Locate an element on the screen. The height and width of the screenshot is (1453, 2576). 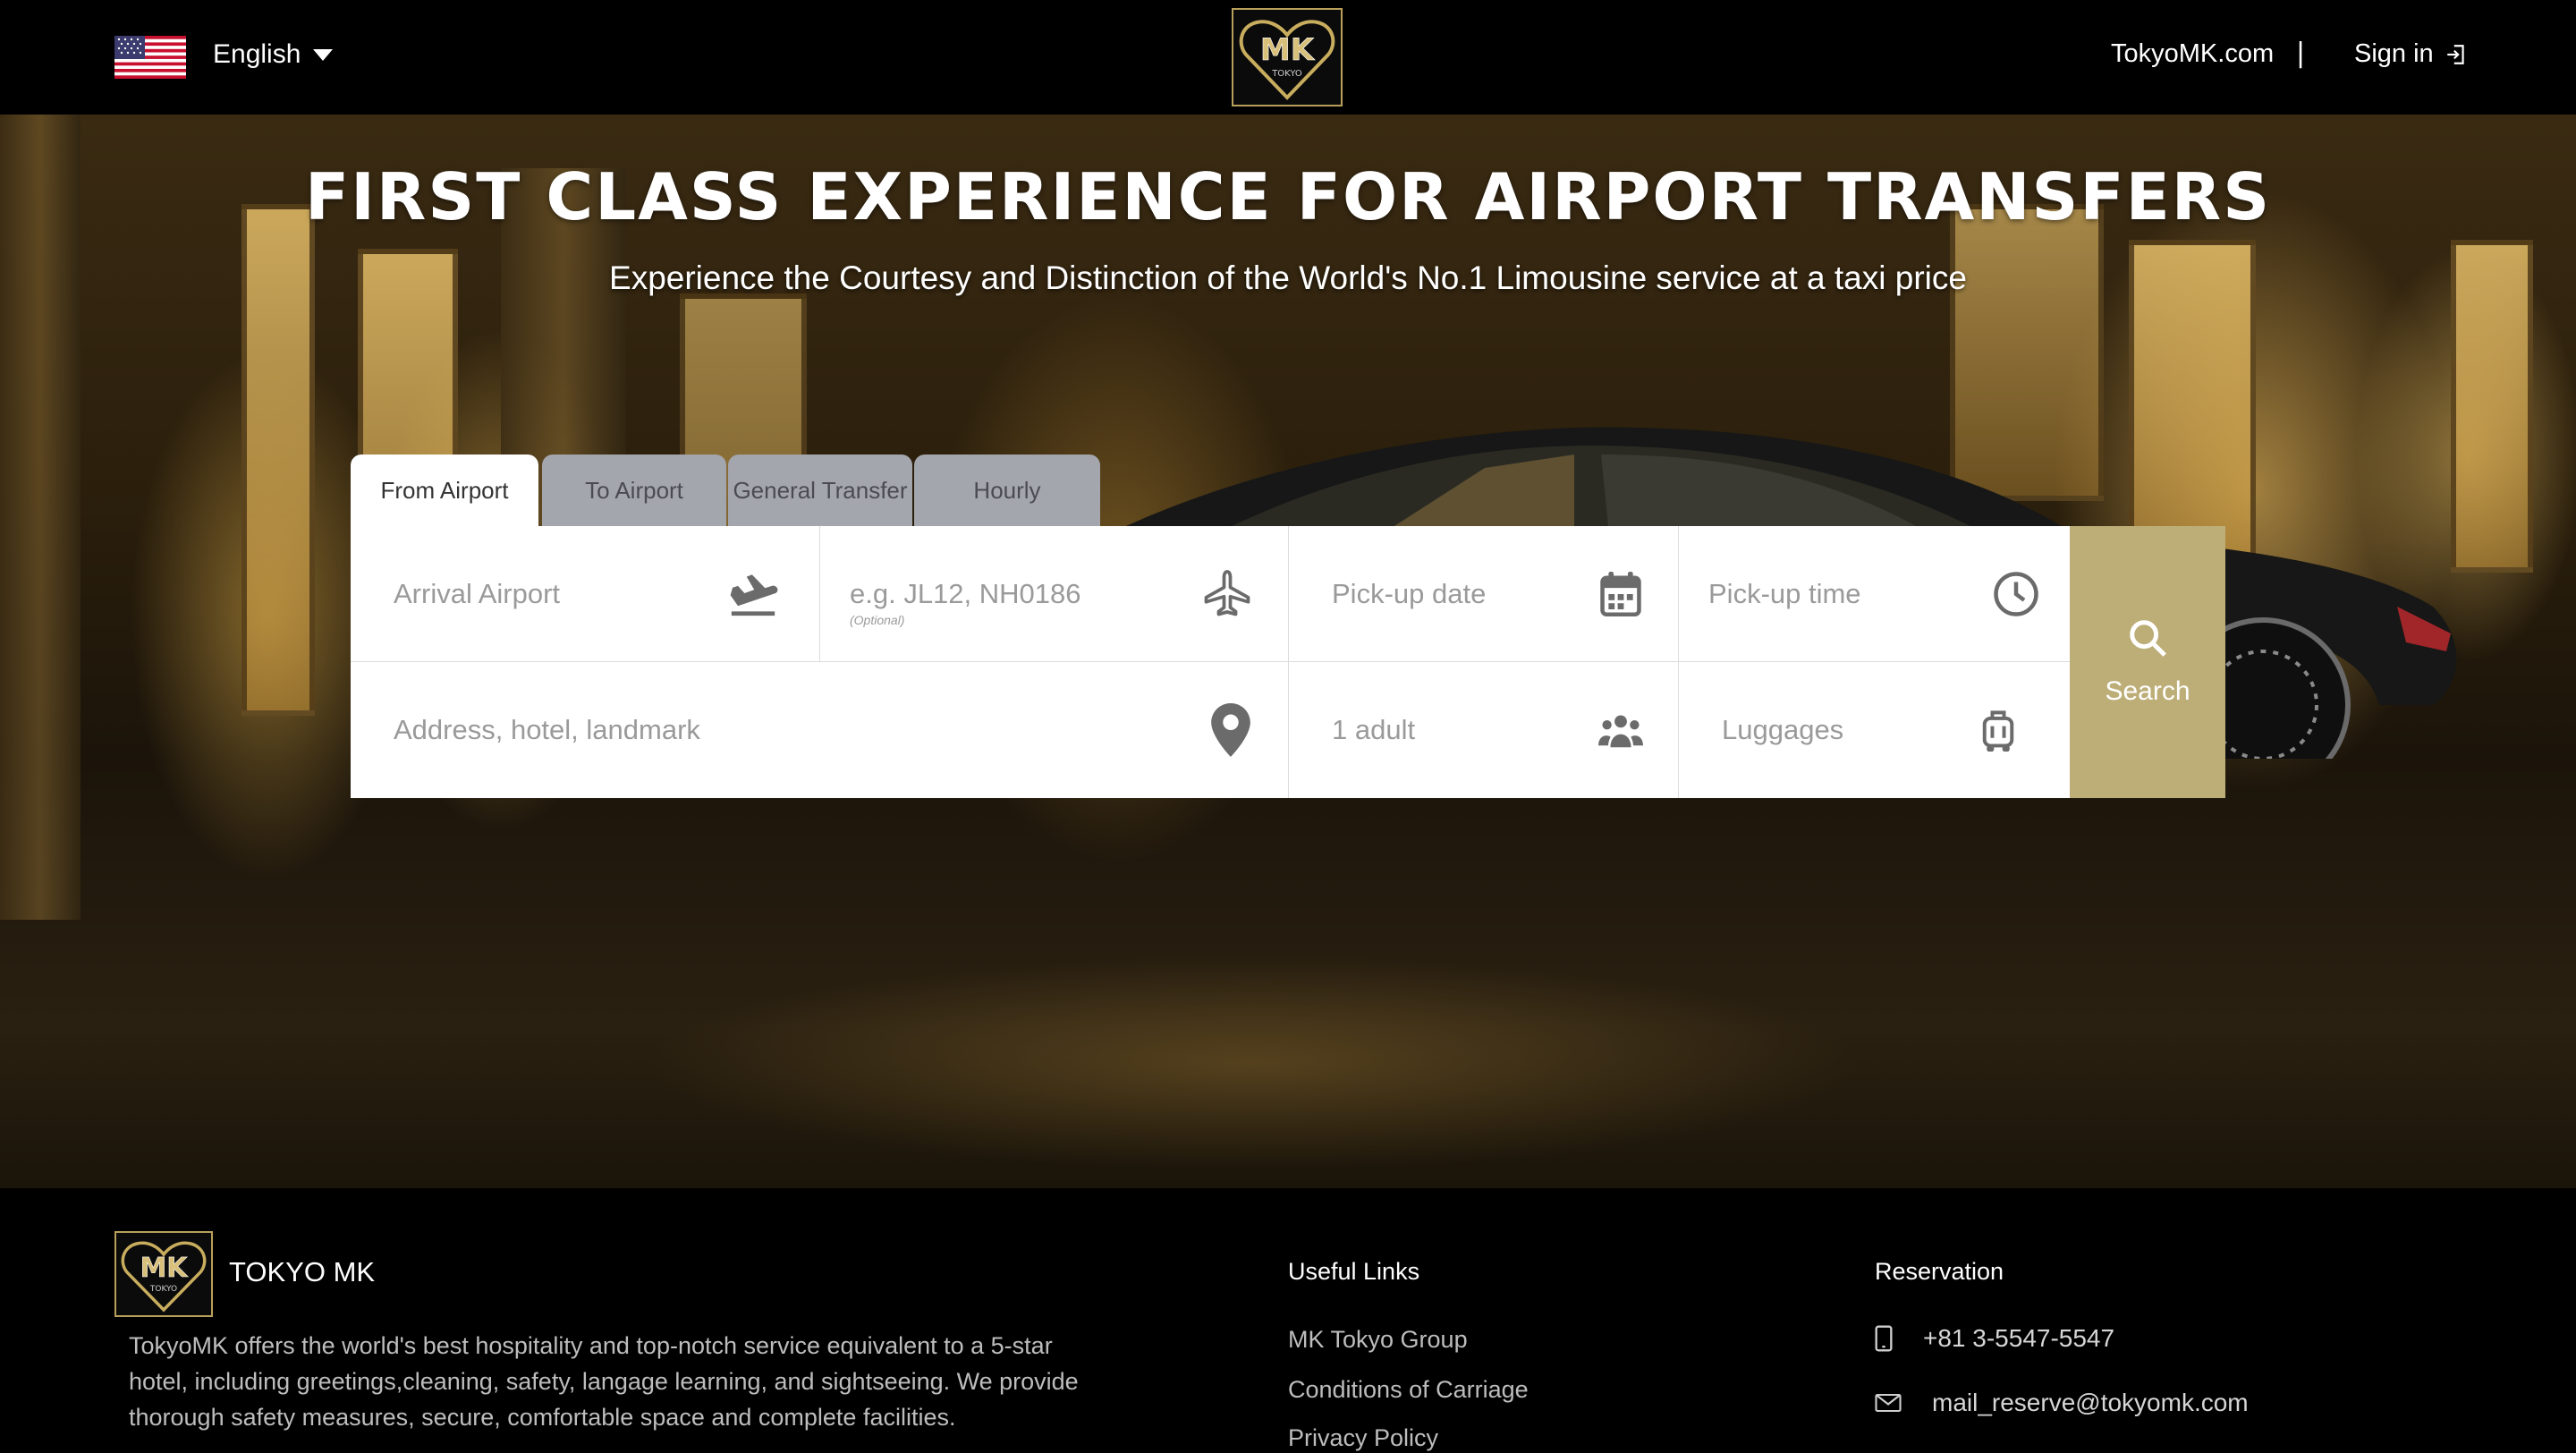
reservation-email: mail_reserve@tokyomk.com is located at coordinates (2062, 1403).